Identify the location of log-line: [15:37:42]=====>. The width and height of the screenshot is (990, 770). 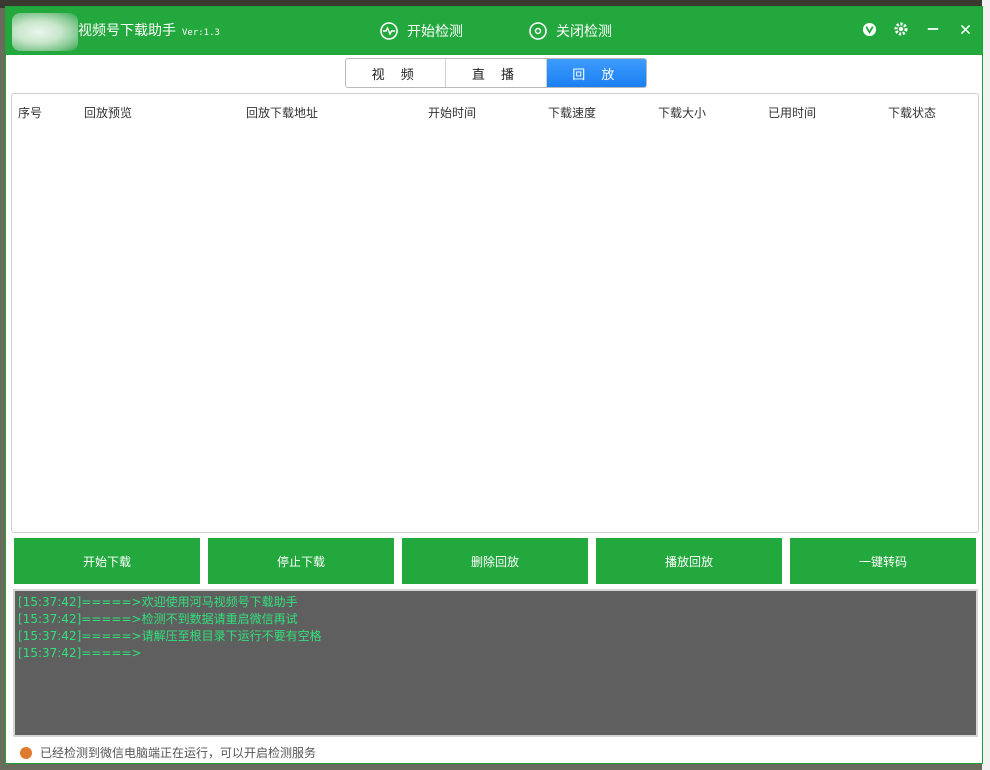
(80, 653).